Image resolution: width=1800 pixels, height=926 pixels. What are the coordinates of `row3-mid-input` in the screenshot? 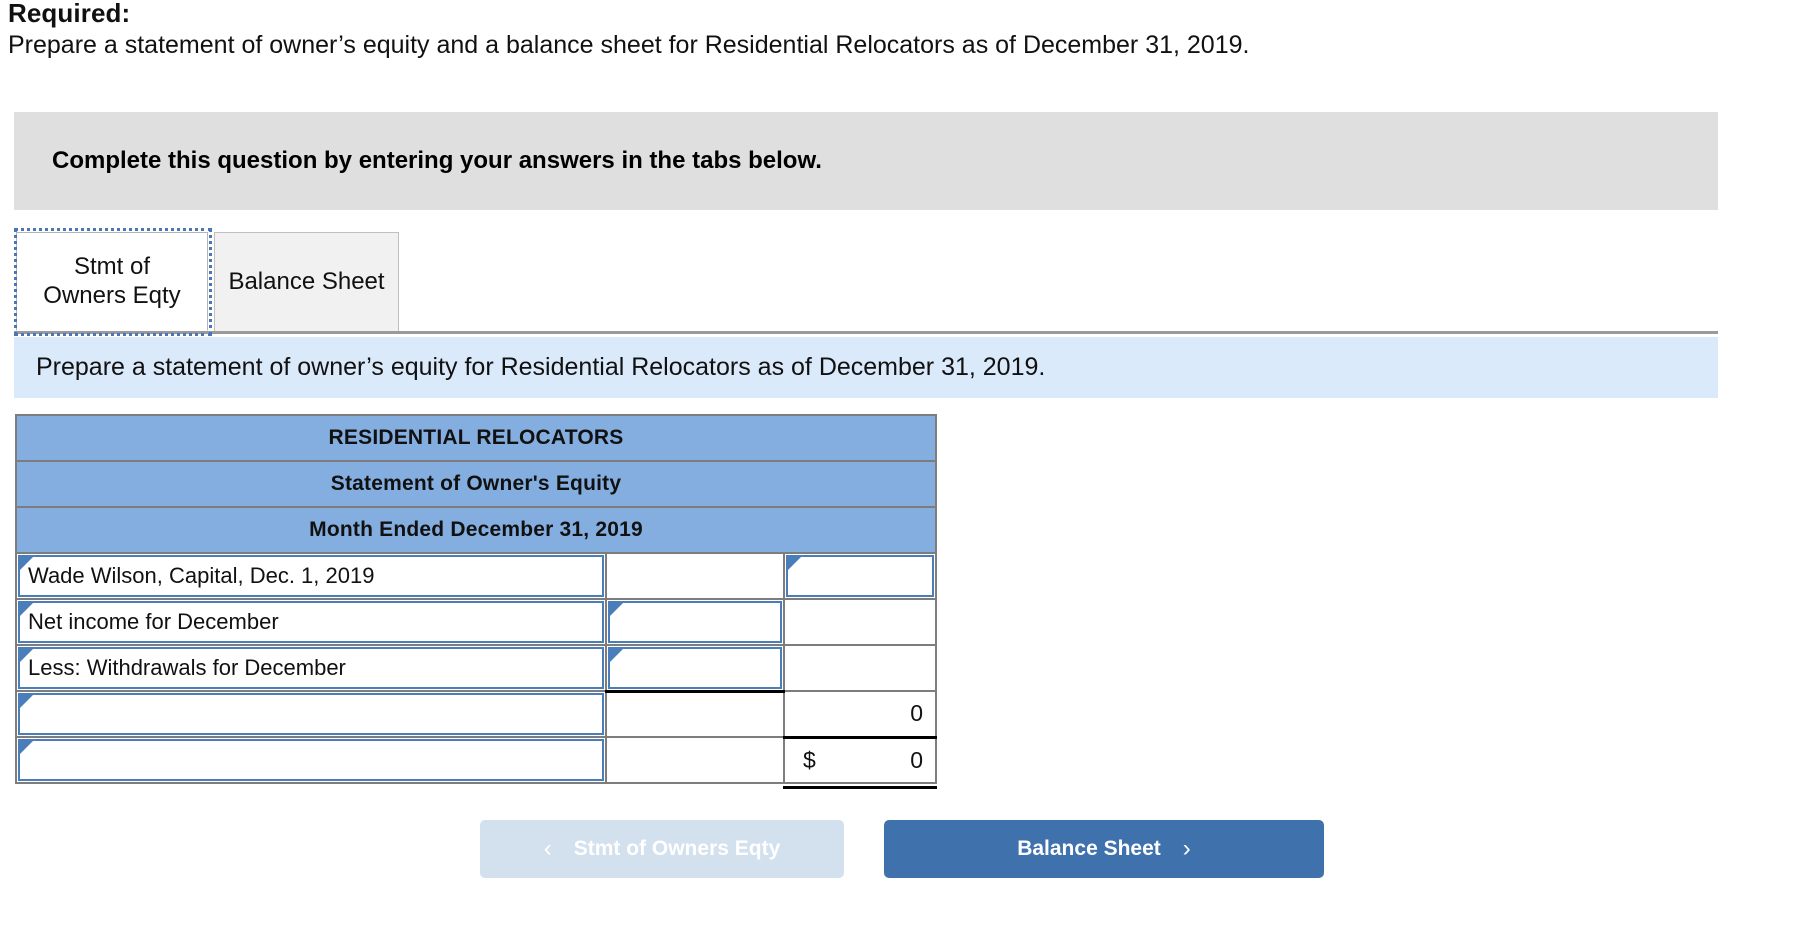 It's located at (695, 668).